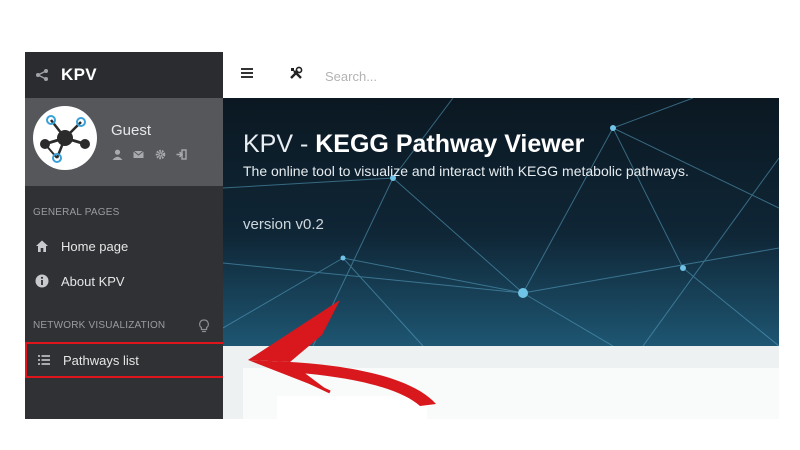  Describe the element at coordinates (283, 224) in the screenshot. I see `version-label: version v0.2` at that location.